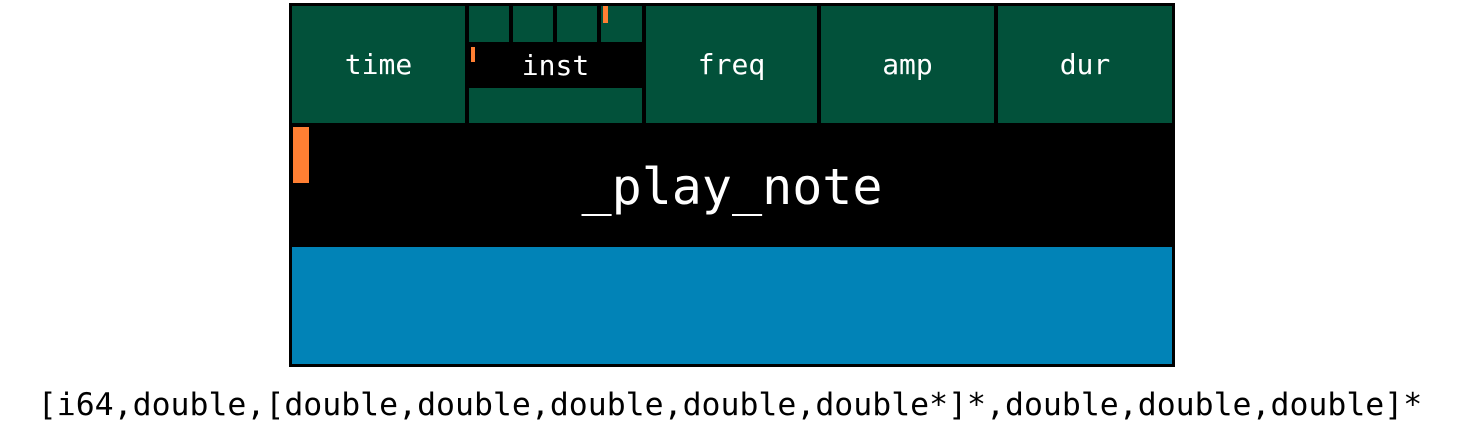 The width and height of the screenshot is (1460, 444). I want to click on field-inst-label: inst, so click(555, 65).